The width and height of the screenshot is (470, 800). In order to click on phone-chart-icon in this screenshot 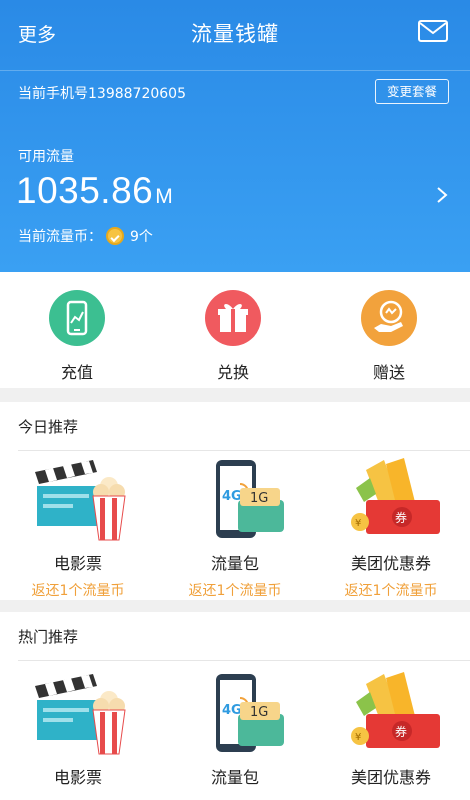, I will do `click(77, 318)`.